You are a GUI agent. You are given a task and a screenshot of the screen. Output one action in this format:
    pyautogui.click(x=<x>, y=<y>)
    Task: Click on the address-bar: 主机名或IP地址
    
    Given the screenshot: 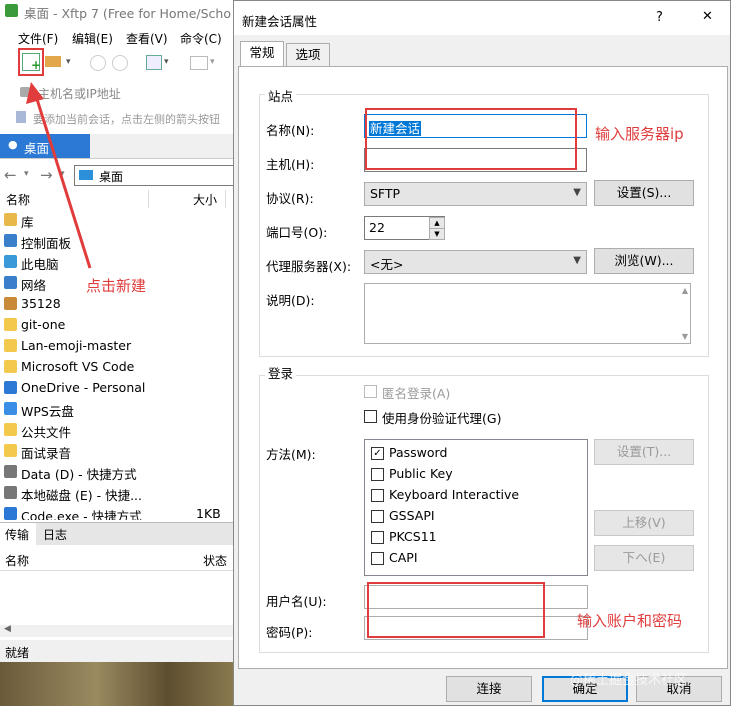 What is the action you would take?
    pyautogui.click(x=120, y=93)
    